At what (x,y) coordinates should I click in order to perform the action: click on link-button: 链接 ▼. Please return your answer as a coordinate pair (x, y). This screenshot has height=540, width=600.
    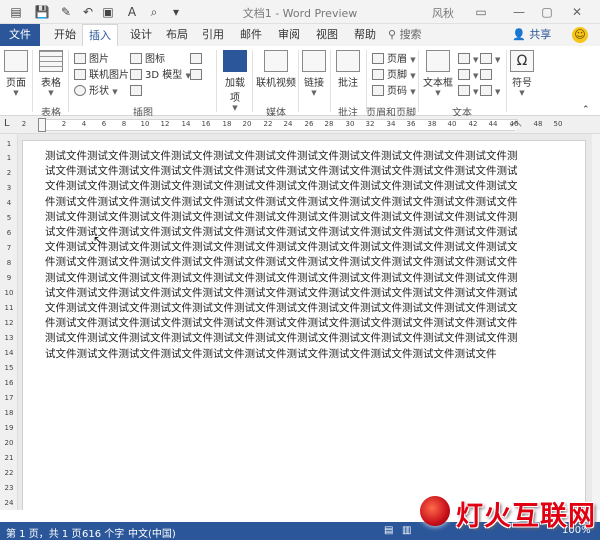
    Looking at the image, I should click on (314, 73).